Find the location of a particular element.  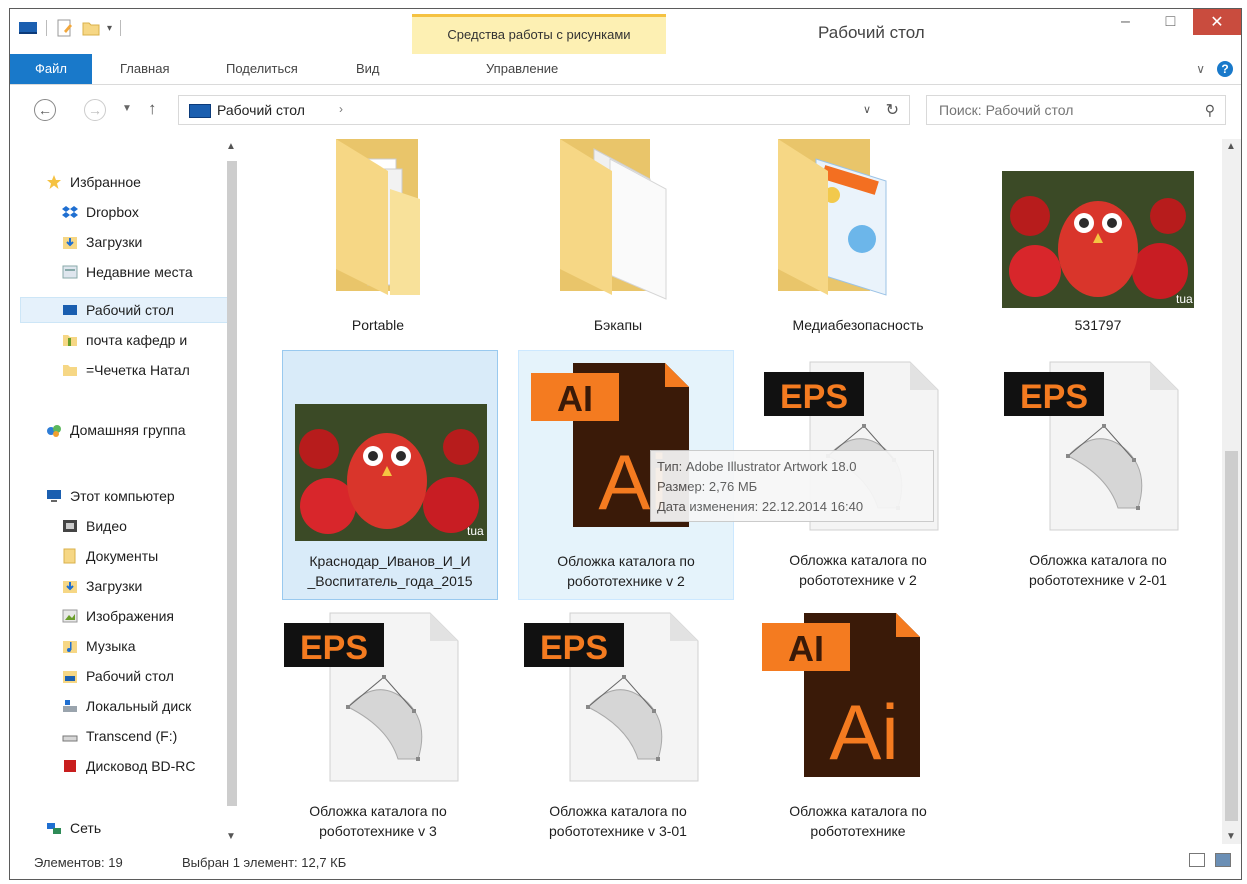

expand-ribbon-icon: ∨ is located at coordinates (1200, 69).